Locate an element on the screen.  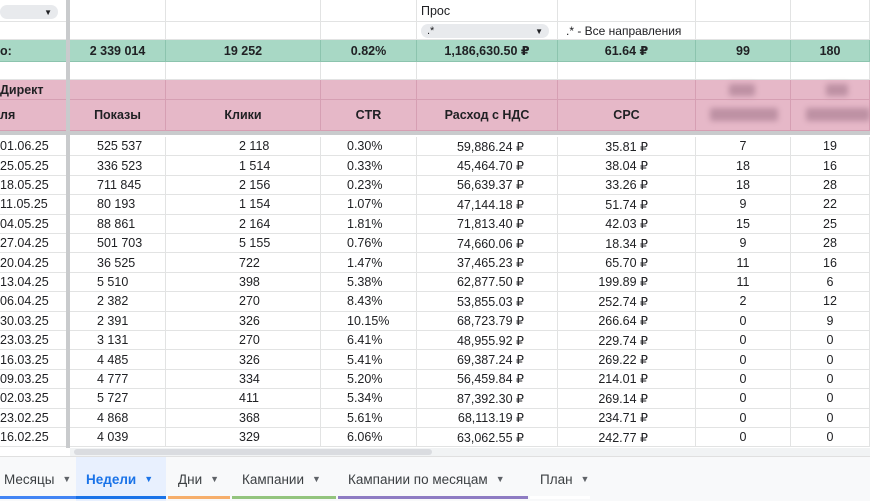
table-cell: 6 is located at coordinates (830, 282).